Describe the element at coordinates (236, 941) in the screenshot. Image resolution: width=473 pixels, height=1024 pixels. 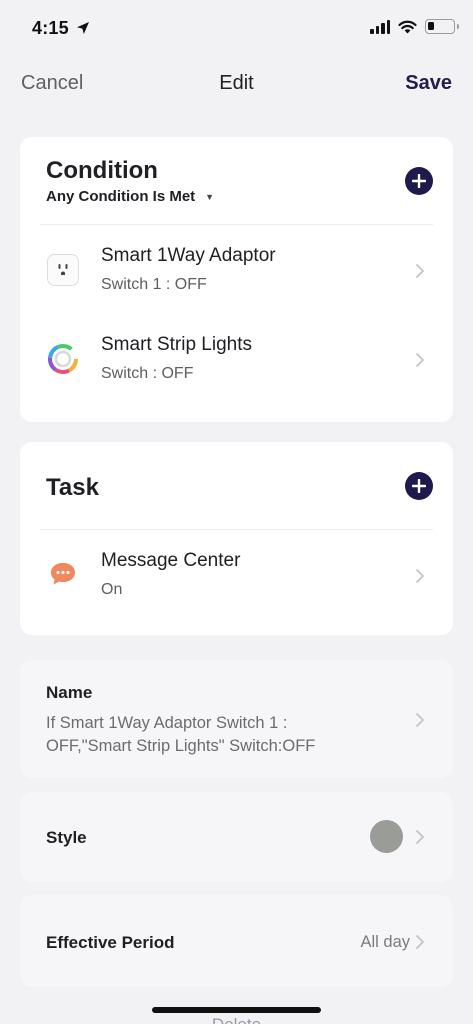
I see `effective-period-row: Effective Period All day` at that location.